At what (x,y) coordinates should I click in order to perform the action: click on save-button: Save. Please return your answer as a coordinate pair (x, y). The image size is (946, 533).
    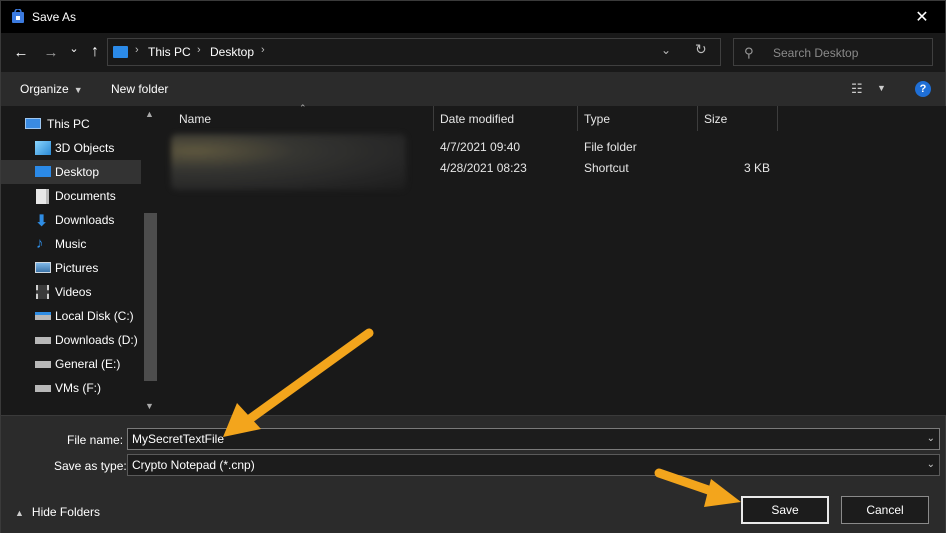
    Looking at the image, I should click on (785, 510).